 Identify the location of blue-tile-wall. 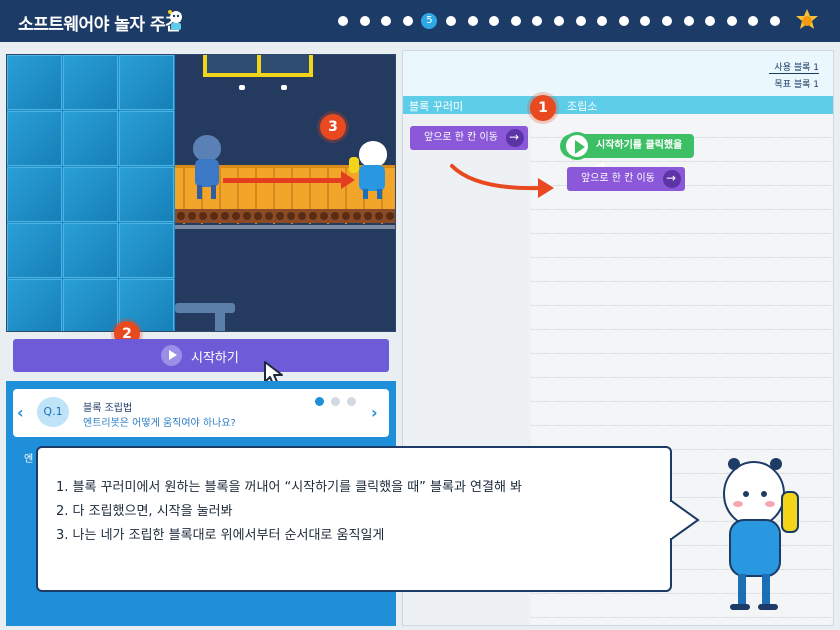
(91, 193).